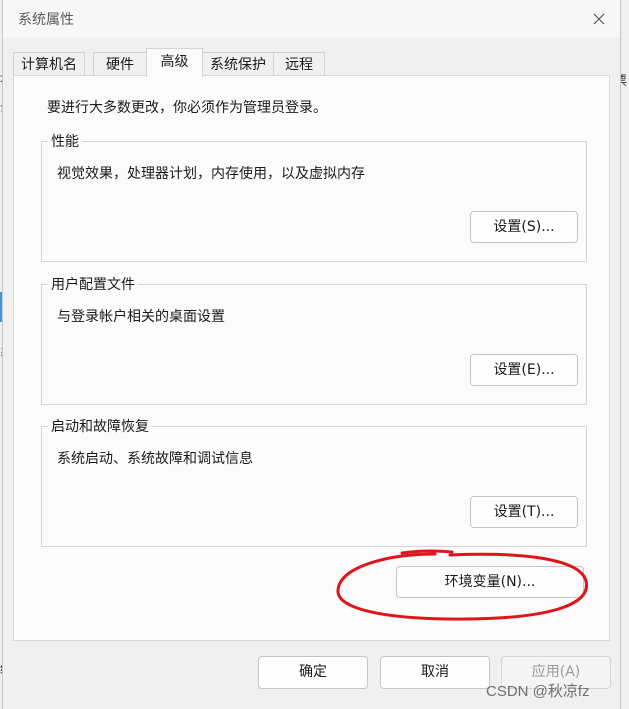 This screenshot has width=629, height=709. What do you see at coordinates (100, 426) in the screenshot?
I see `group-legend: 启动和故障恢复` at bounding box center [100, 426].